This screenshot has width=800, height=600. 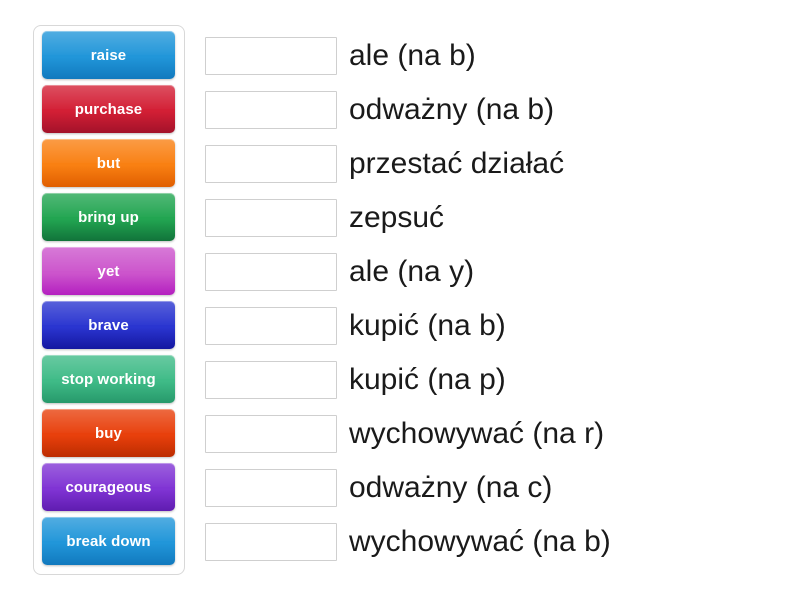 I want to click on draggable-tile: buy, so click(x=108, y=433).